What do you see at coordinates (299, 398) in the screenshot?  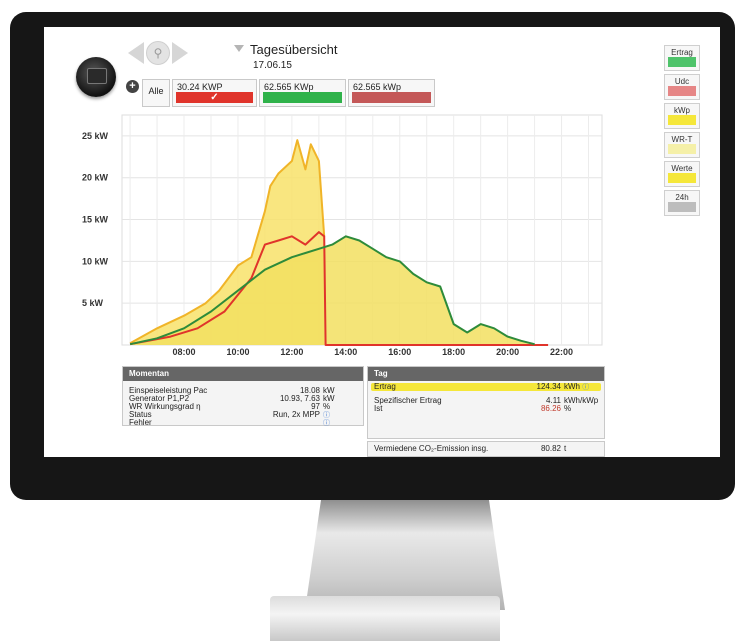 I see `row-value: 10.93, 7.63` at bounding box center [299, 398].